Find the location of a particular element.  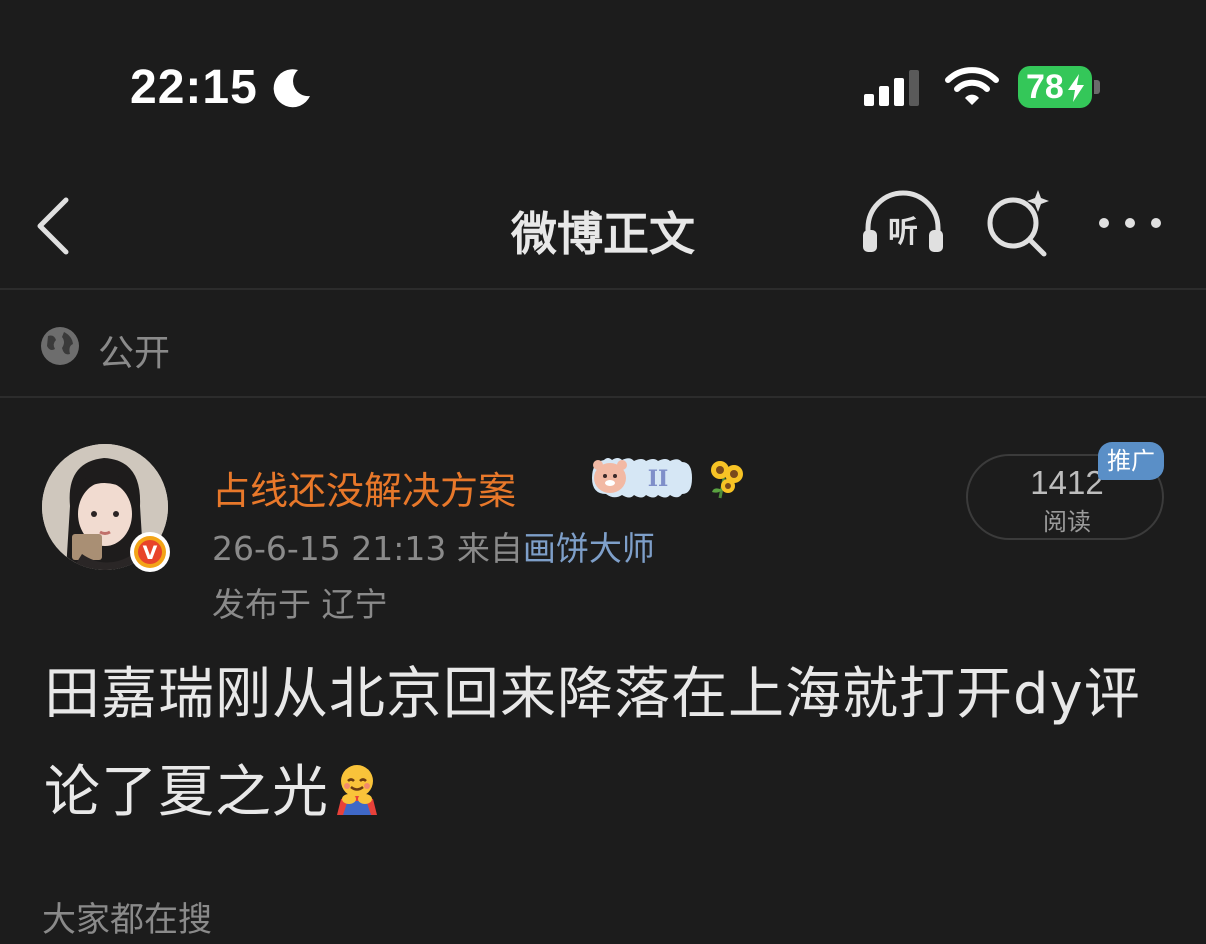

post-datetime: 26-6-15 21:13 is located at coordinates (329, 548).